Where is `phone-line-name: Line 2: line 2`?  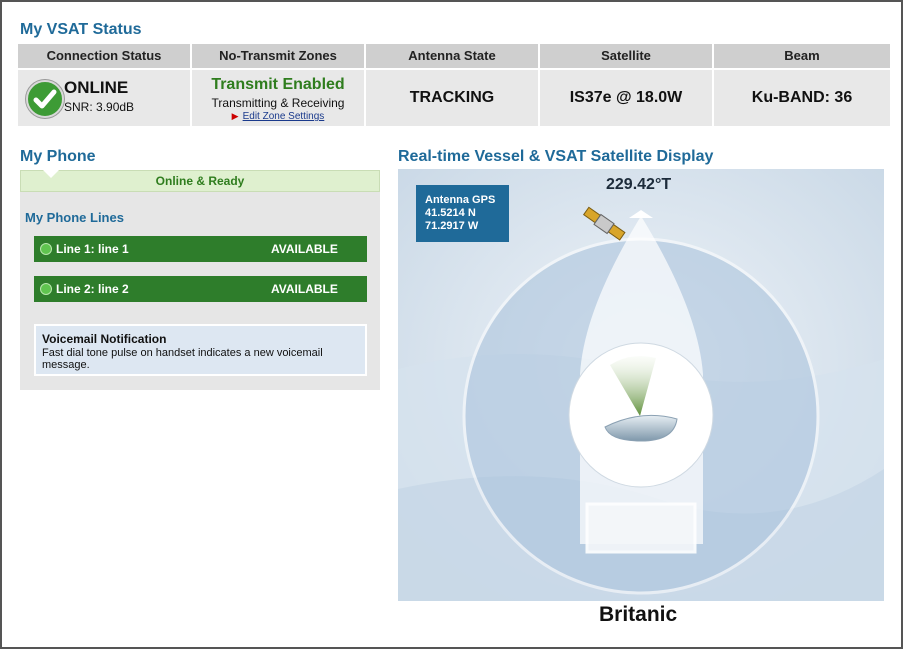
phone-line-name: Line 2: line 2 is located at coordinates (92, 289).